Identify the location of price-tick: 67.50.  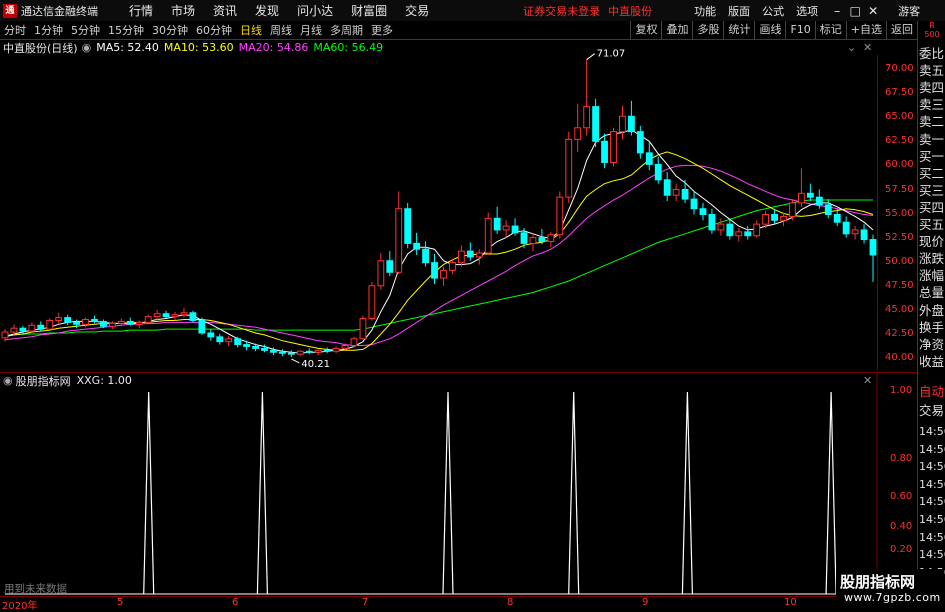
(899, 93).